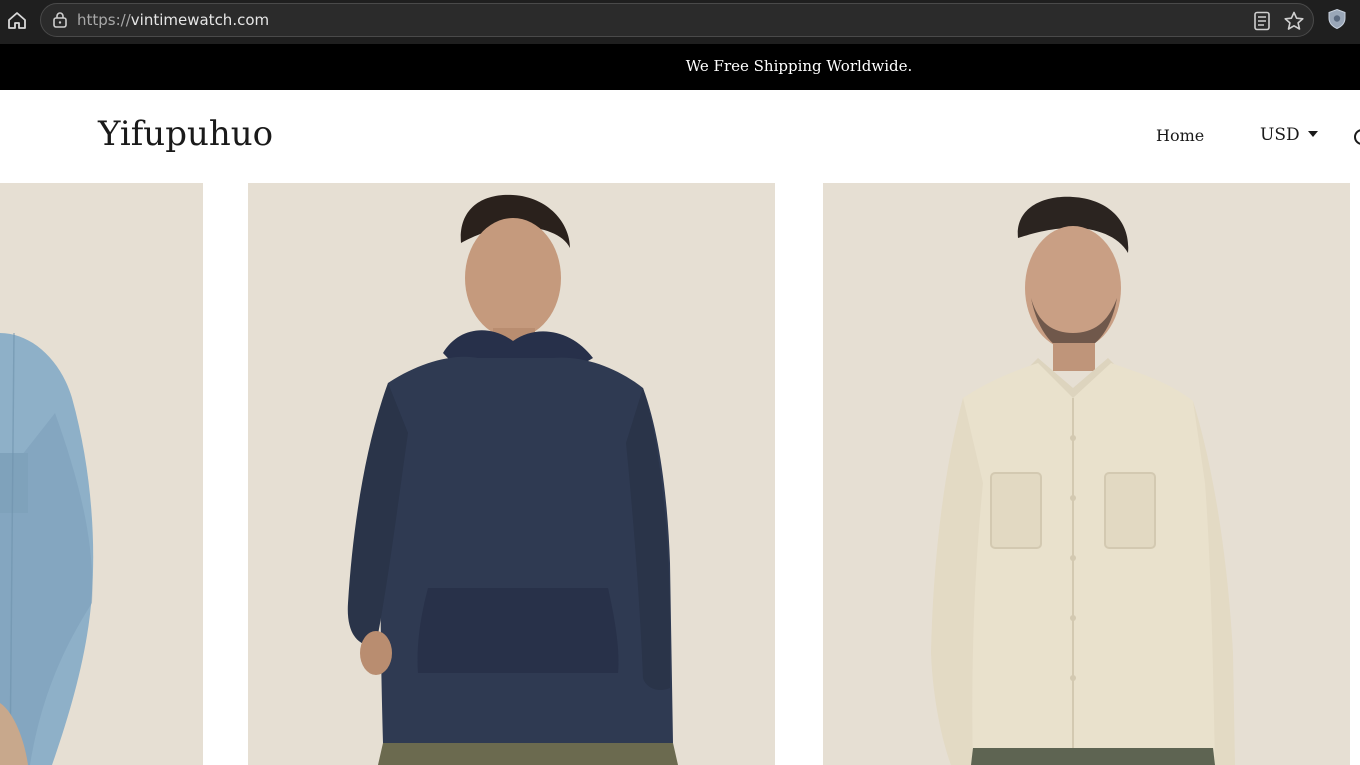 The width and height of the screenshot is (1360, 765). What do you see at coordinates (200, 20) in the screenshot?
I see `url-host: vintimewatch.com` at bounding box center [200, 20].